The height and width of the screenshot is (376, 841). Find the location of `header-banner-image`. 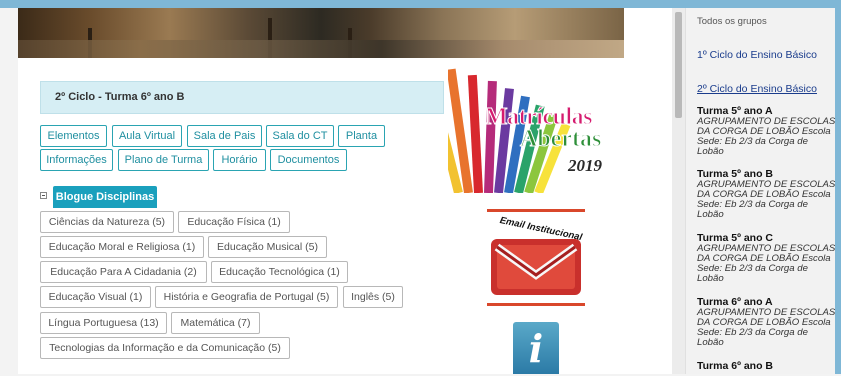

header-banner-image is located at coordinates (321, 33).